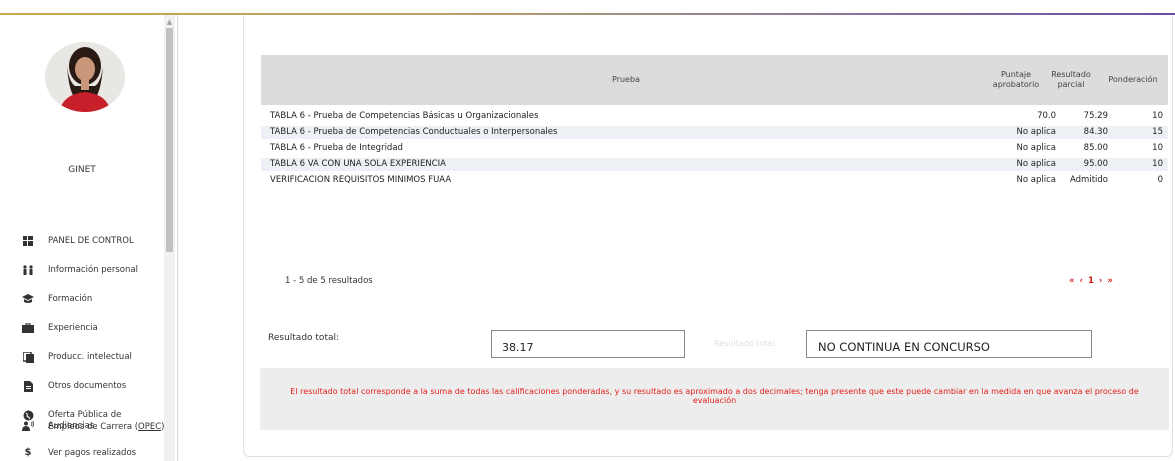 This screenshot has height=461, width=1175. I want to click on sidebar-item-audiencias: Audiencias, so click(58, 426).